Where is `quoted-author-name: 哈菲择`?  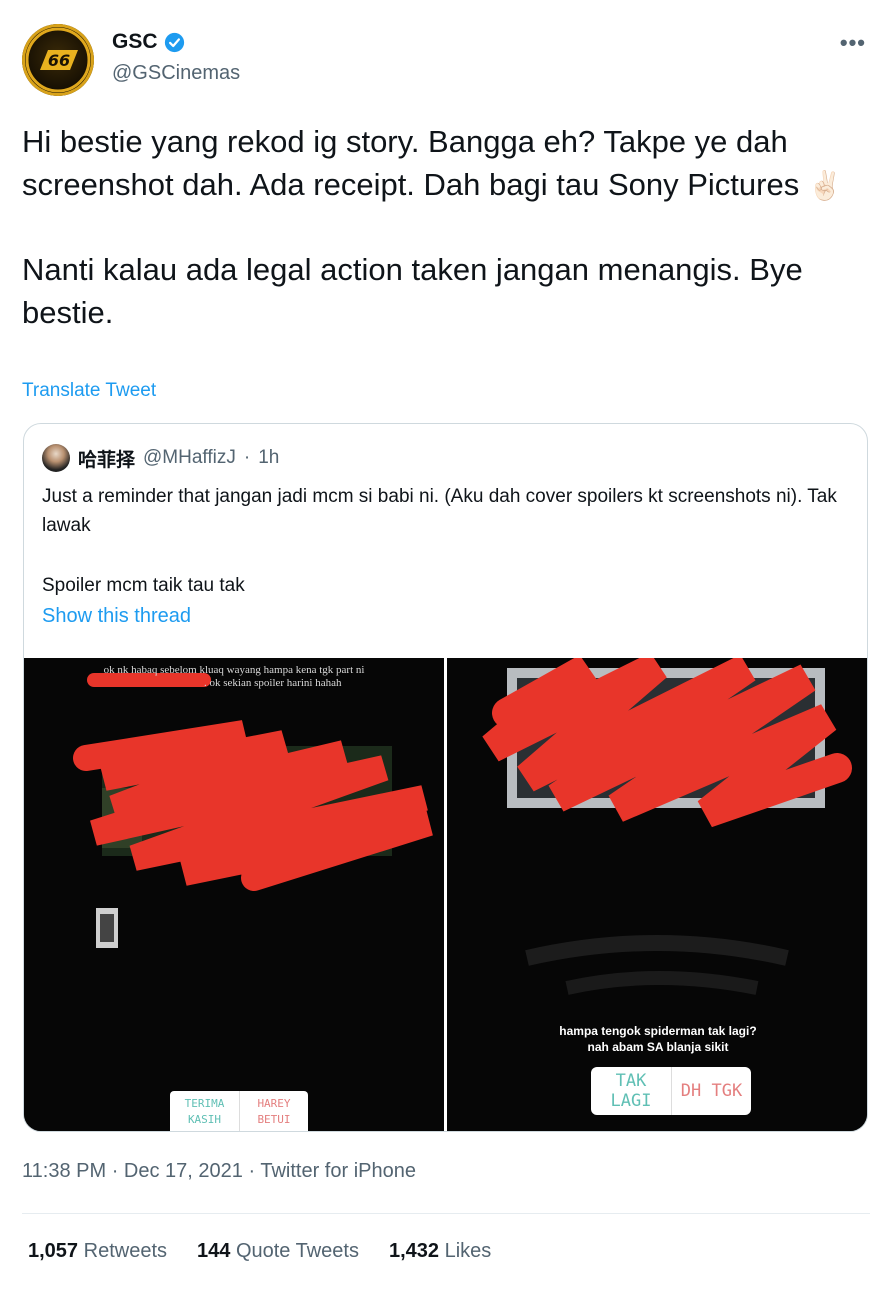
quoted-author-name: 哈菲择 is located at coordinates (106, 458).